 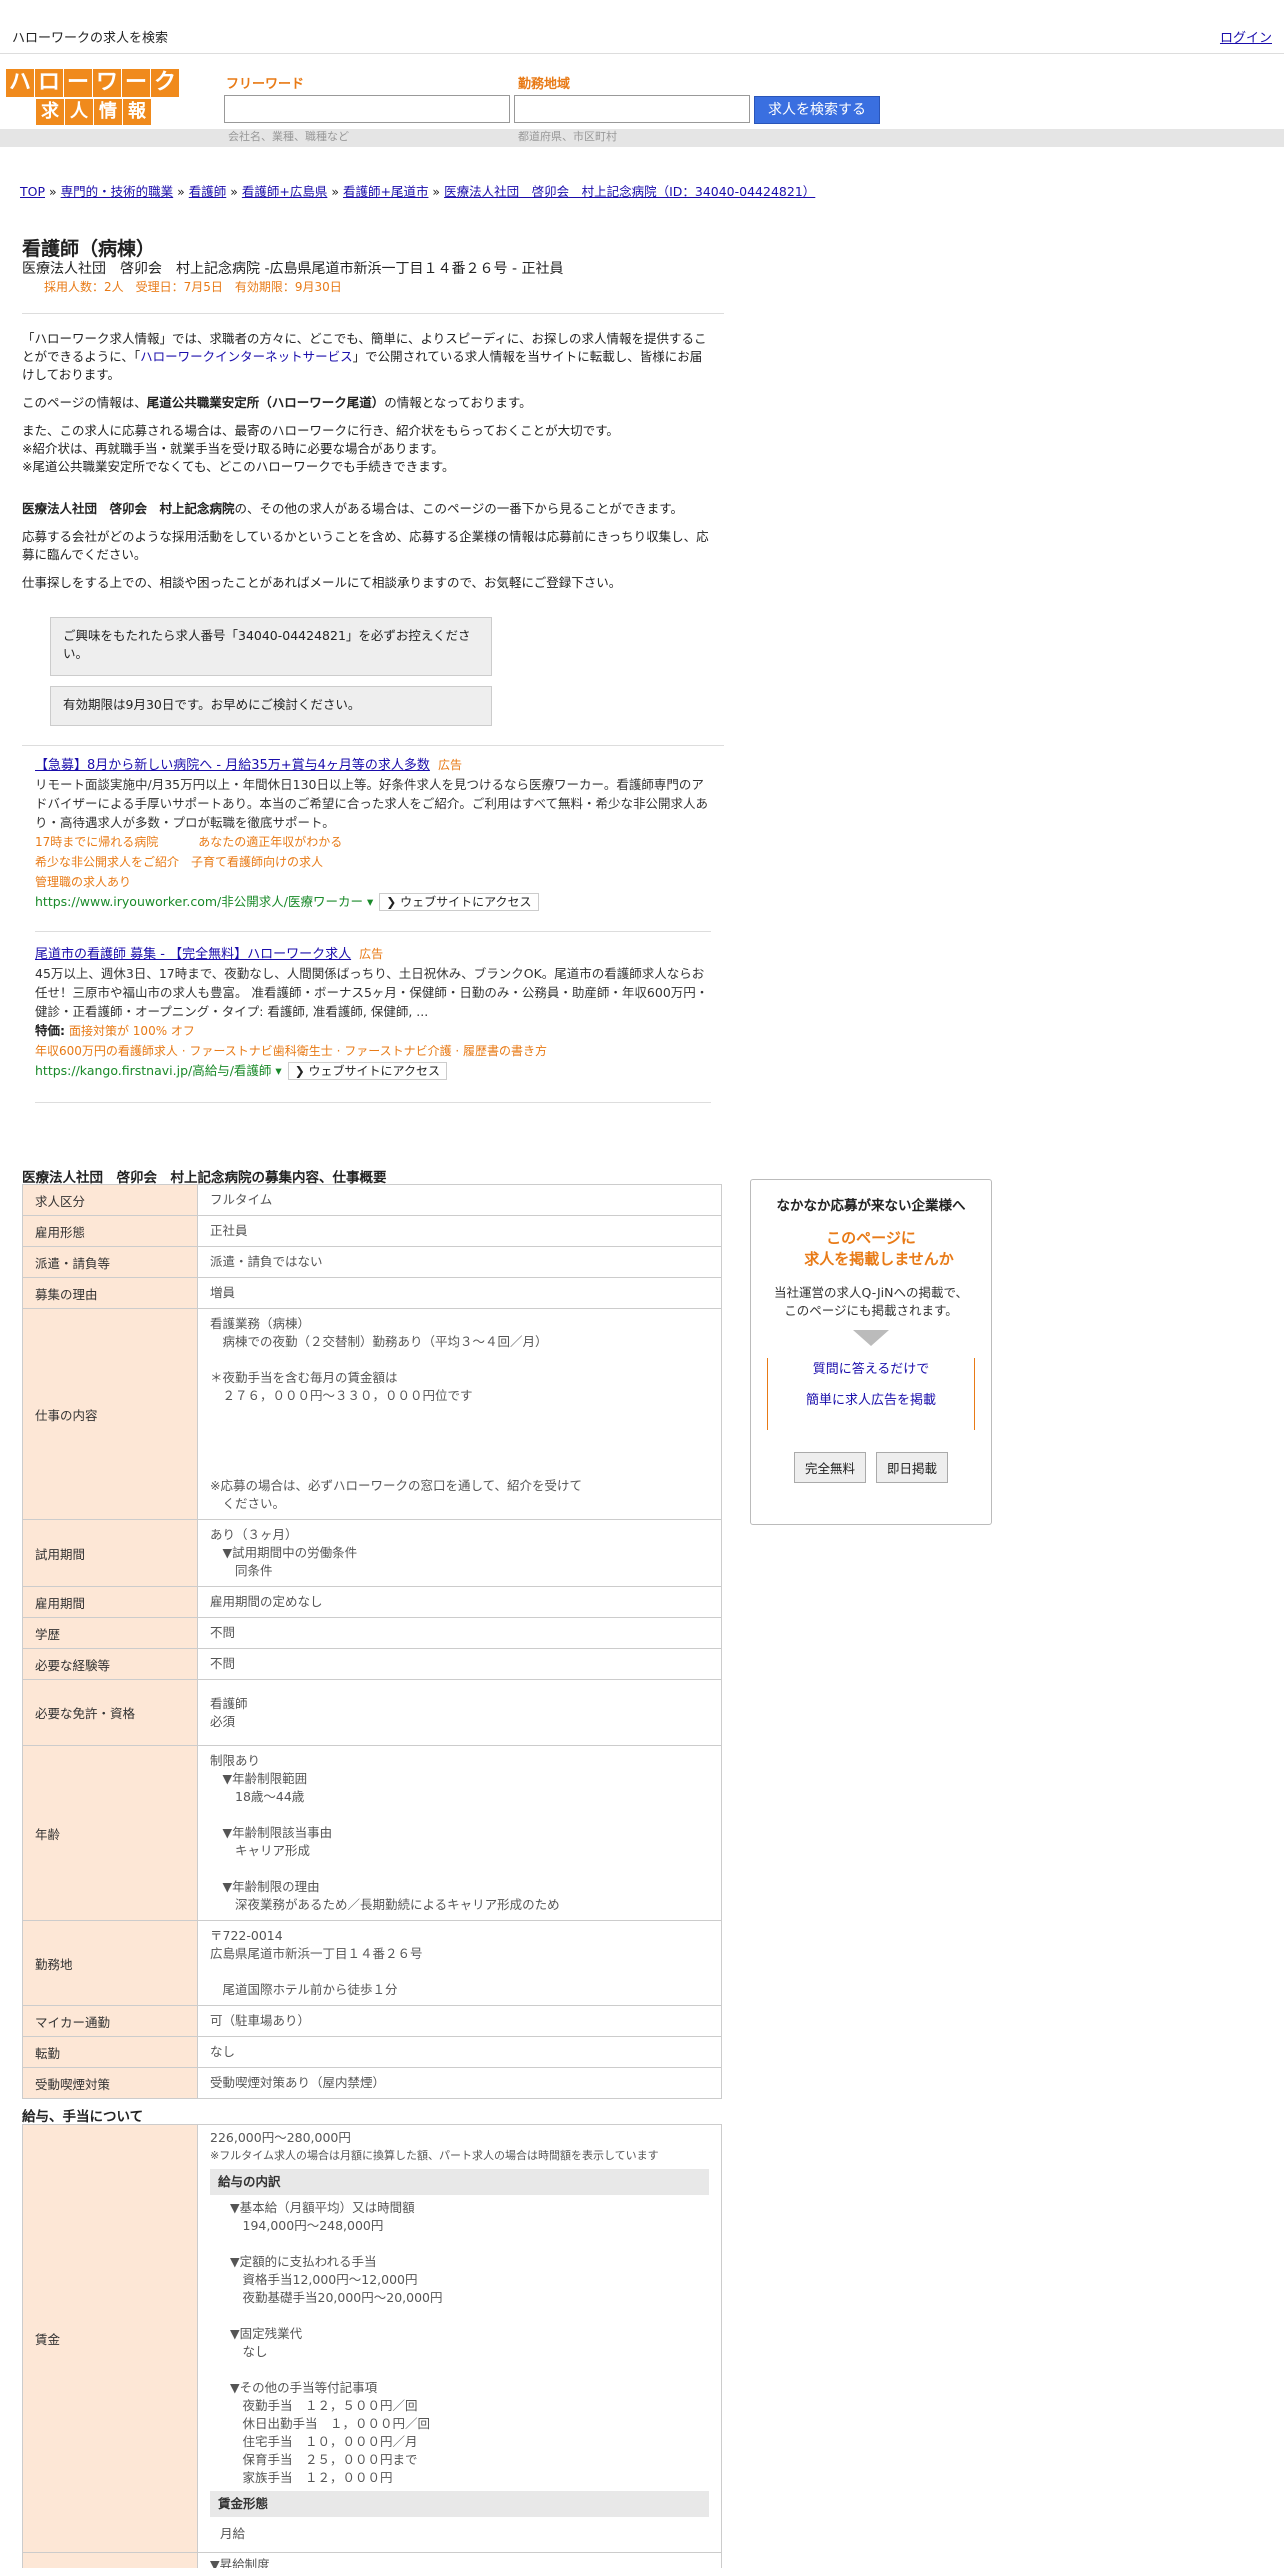 What do you see at coordinates (567, 136) in the screenshot?
I see `area-hint: 都道府県、市区町村` at bounding box center [567, 136].